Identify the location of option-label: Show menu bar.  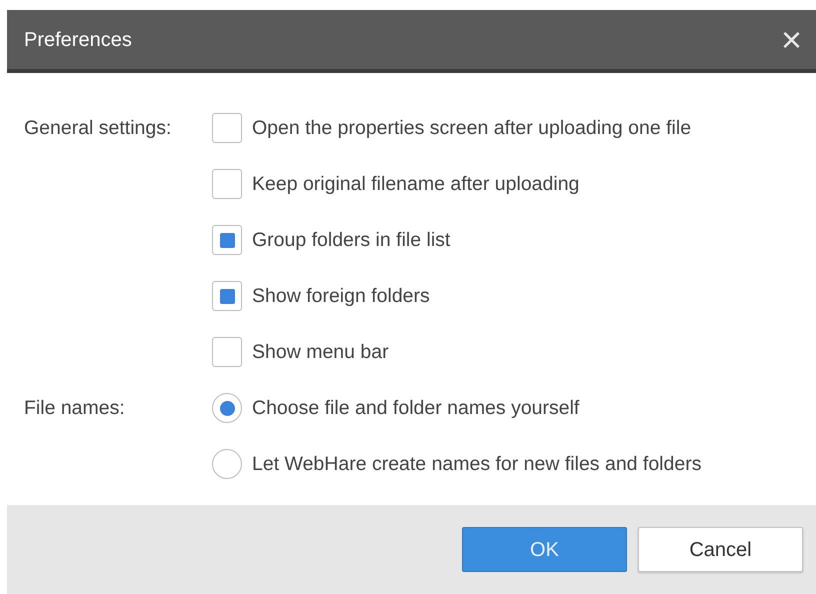
(320, 352).